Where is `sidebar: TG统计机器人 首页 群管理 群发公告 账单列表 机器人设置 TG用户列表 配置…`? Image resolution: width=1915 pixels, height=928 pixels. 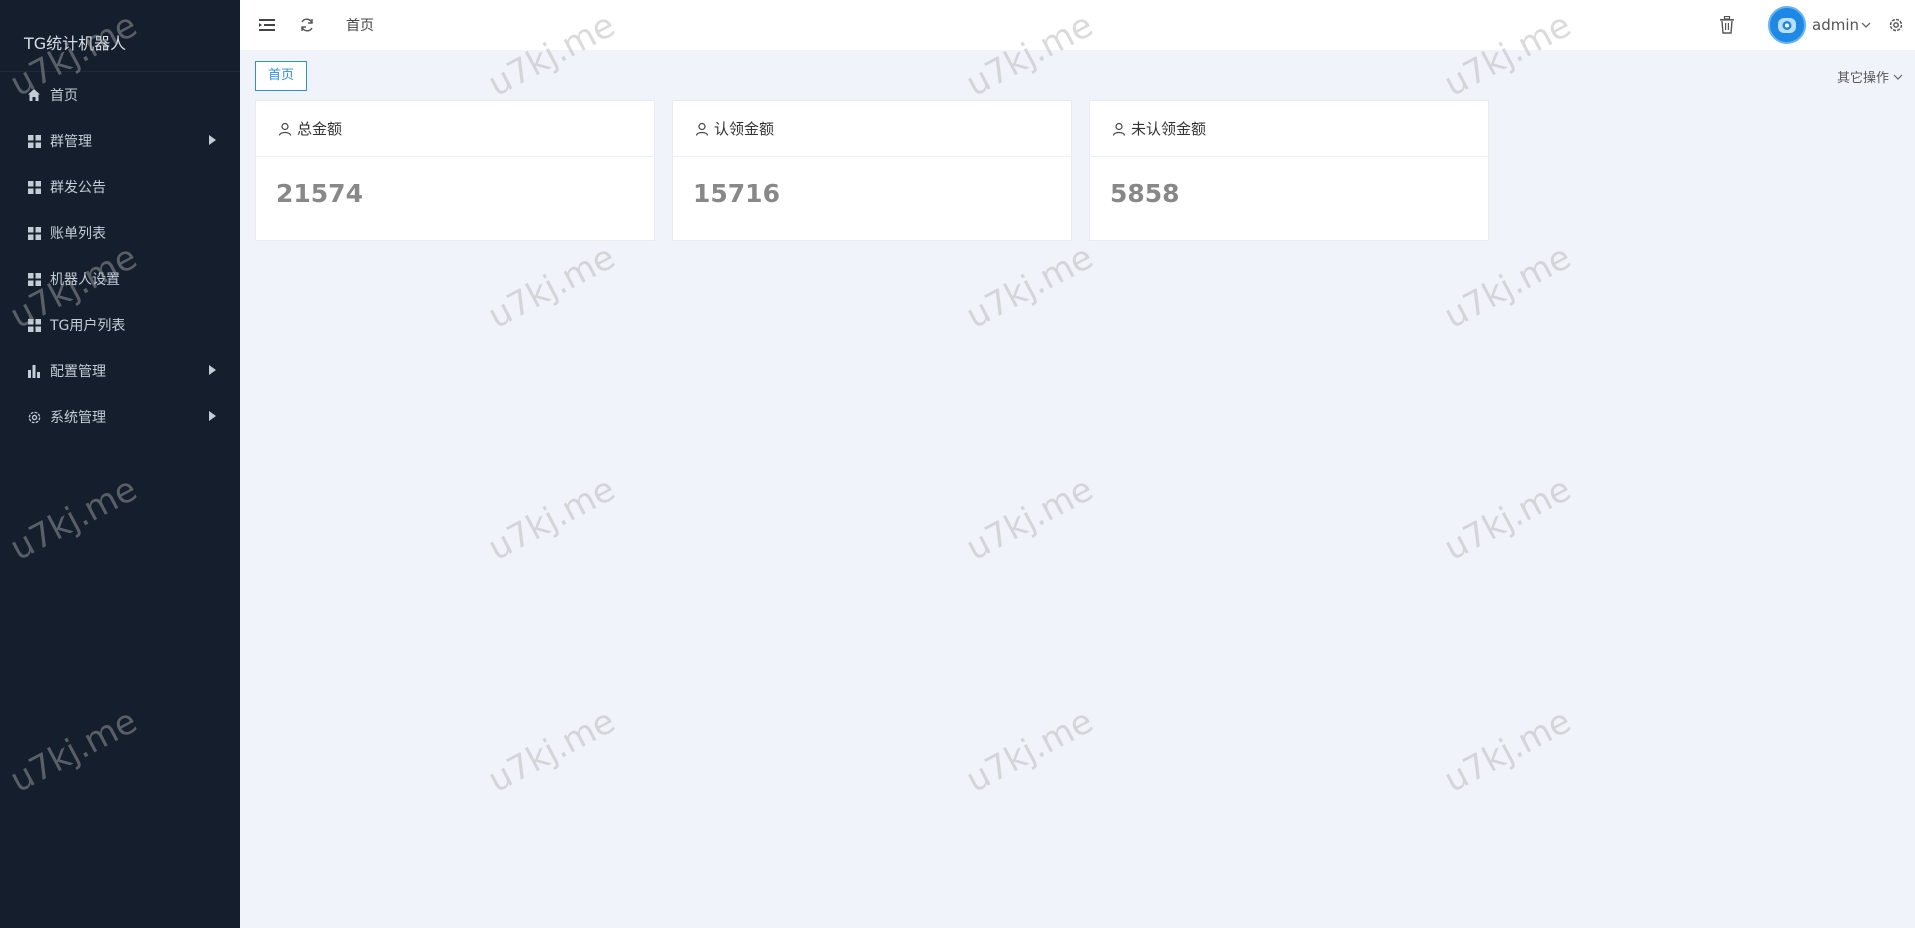 sidebar: TG统计机器人 首页 群管理 群发公告 账单列表 机器人设置 TG用户列表 配置… is located at coordinates (120, 464).